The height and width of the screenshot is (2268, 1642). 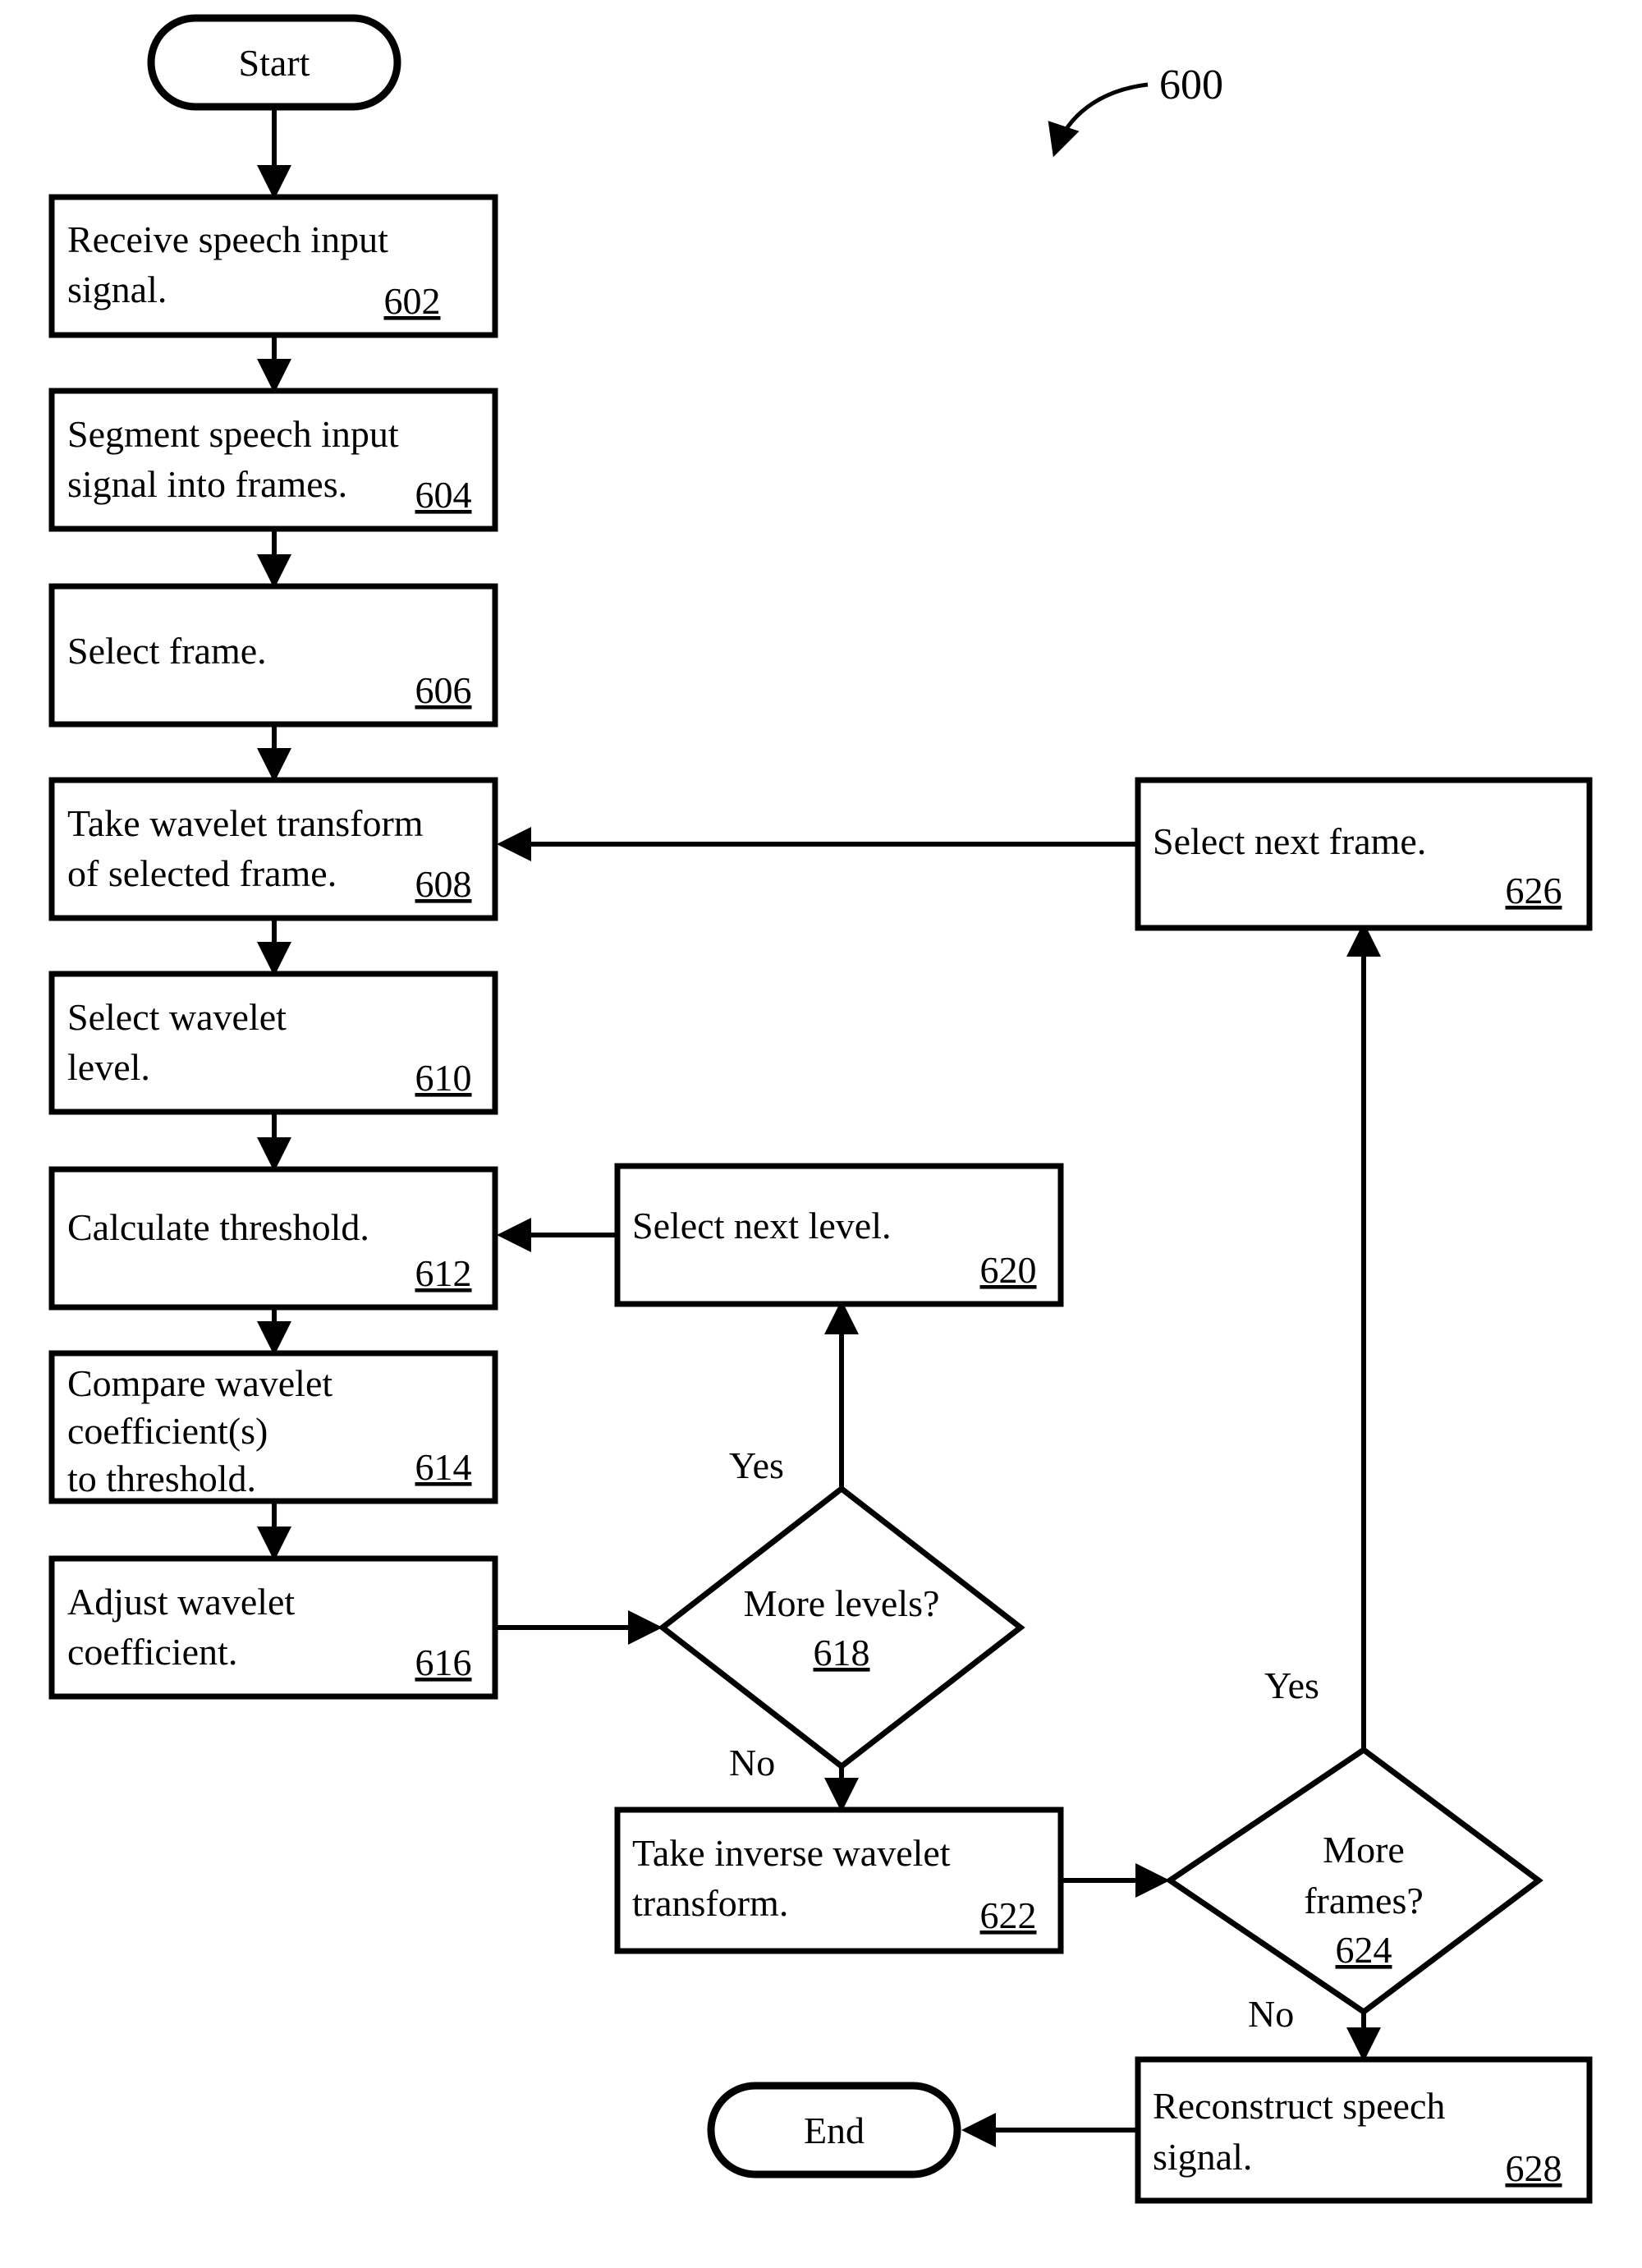 I want to click on node-624-ref: 624, so click(x=1364, y=1950).